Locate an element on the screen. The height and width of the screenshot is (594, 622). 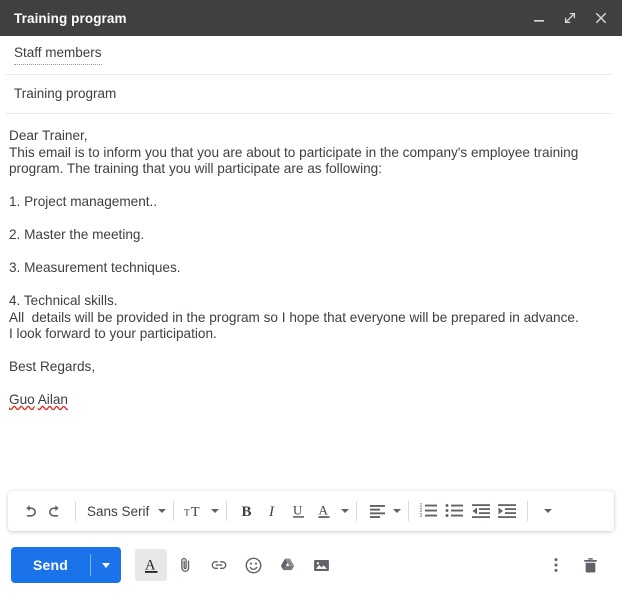
more-options-icon is located at coordinates (556, 565).